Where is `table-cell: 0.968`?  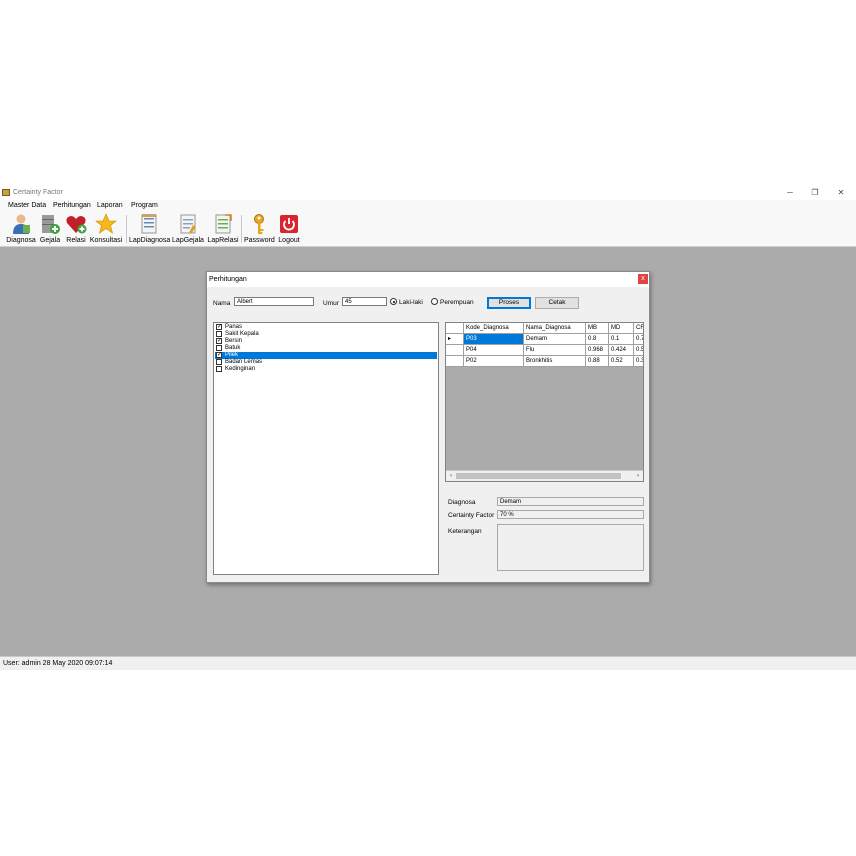 table-cell: 0.968 is located at coordinates (597, 350).